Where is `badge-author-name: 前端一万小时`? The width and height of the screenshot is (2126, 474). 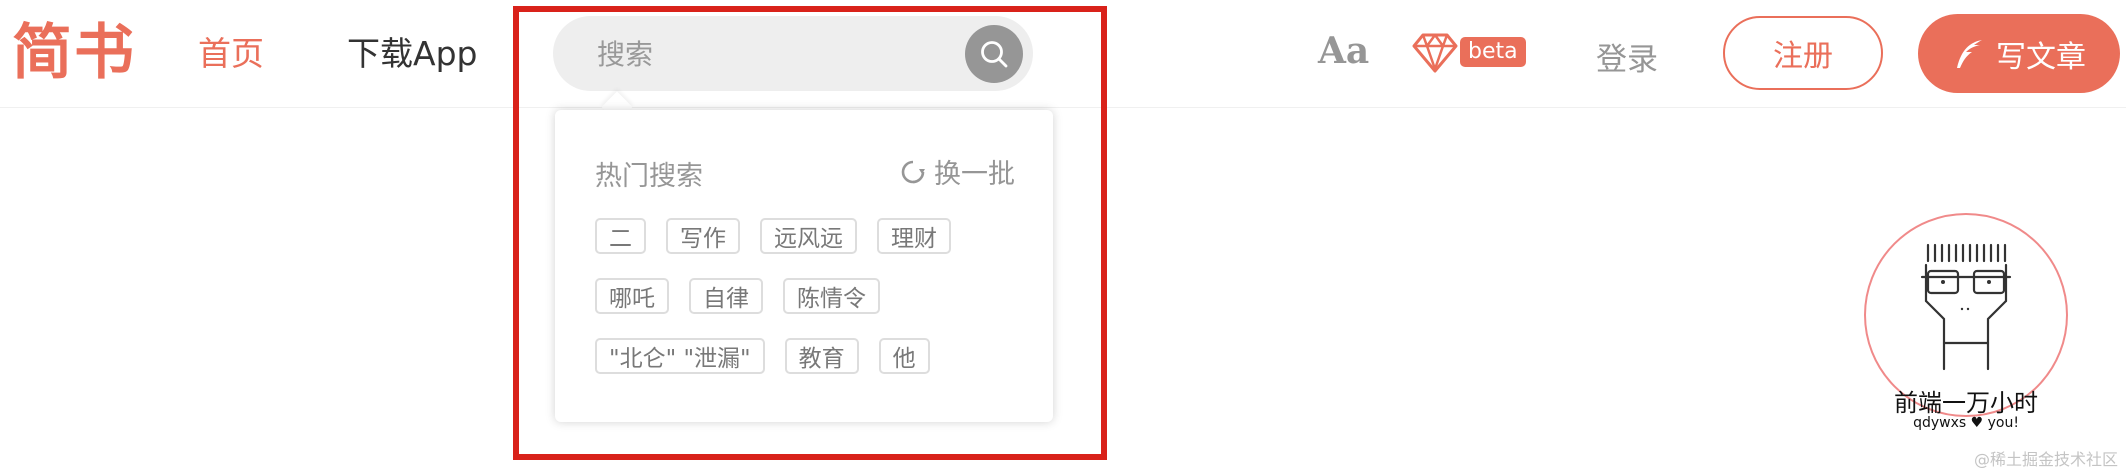
badge-author-name: 前端一万小时 is located at coordinates (1966, 403).